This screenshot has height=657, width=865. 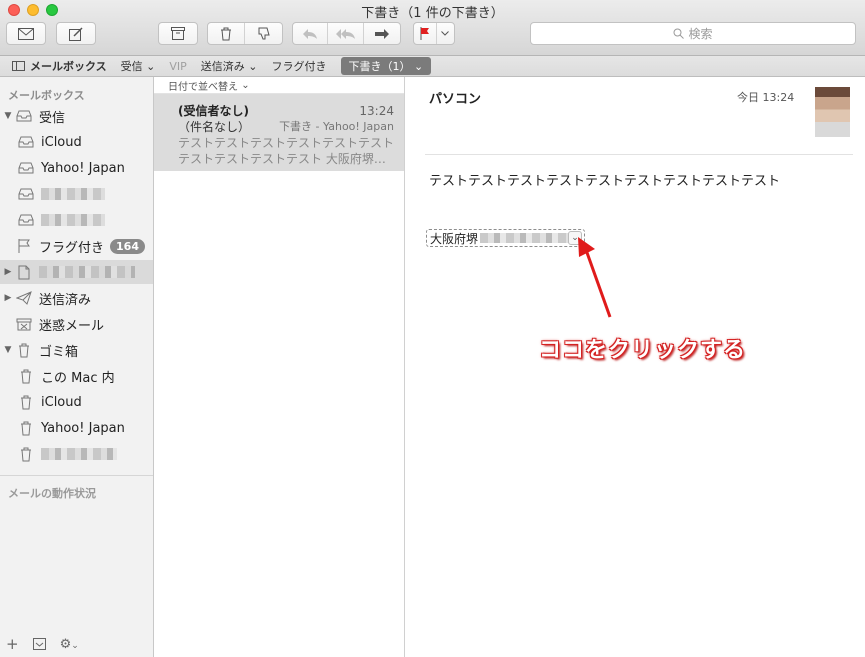 I want to click on sort-menu: 日付で並べ替え ⌄, so click(x=279, y=85).